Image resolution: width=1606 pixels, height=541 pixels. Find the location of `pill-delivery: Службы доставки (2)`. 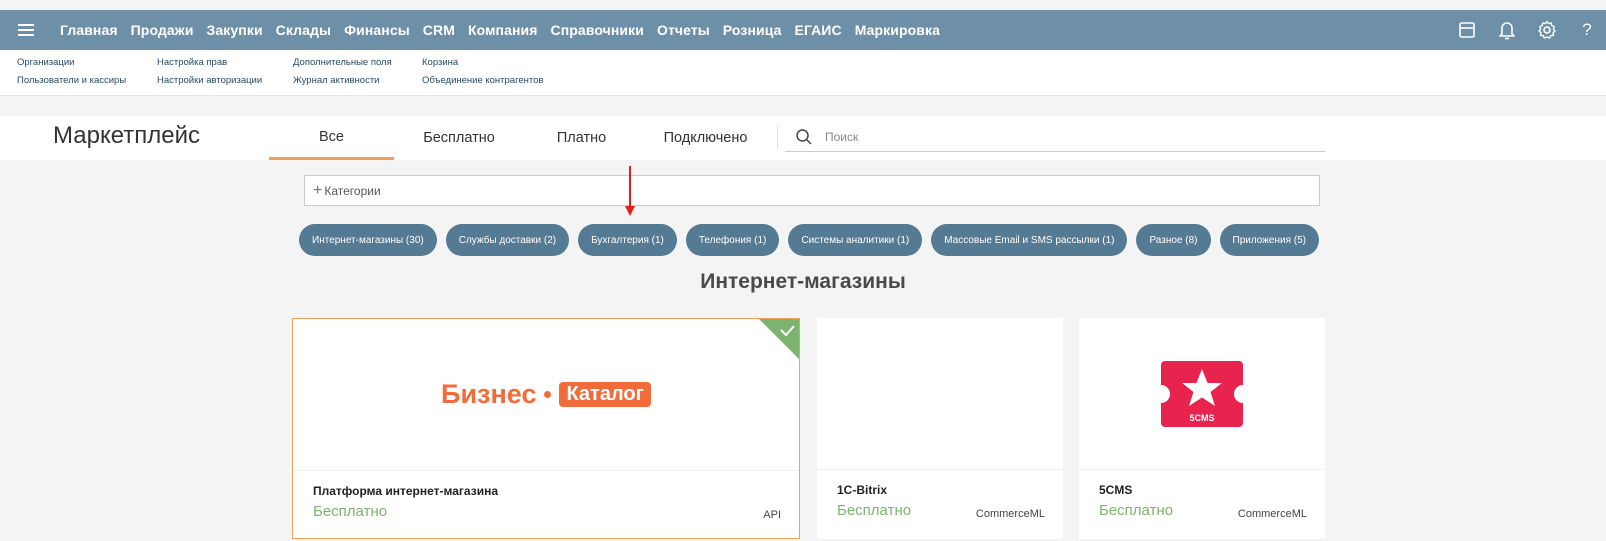

pill-delivery: Службы доставки (2) is located at coordinates (507, 240).